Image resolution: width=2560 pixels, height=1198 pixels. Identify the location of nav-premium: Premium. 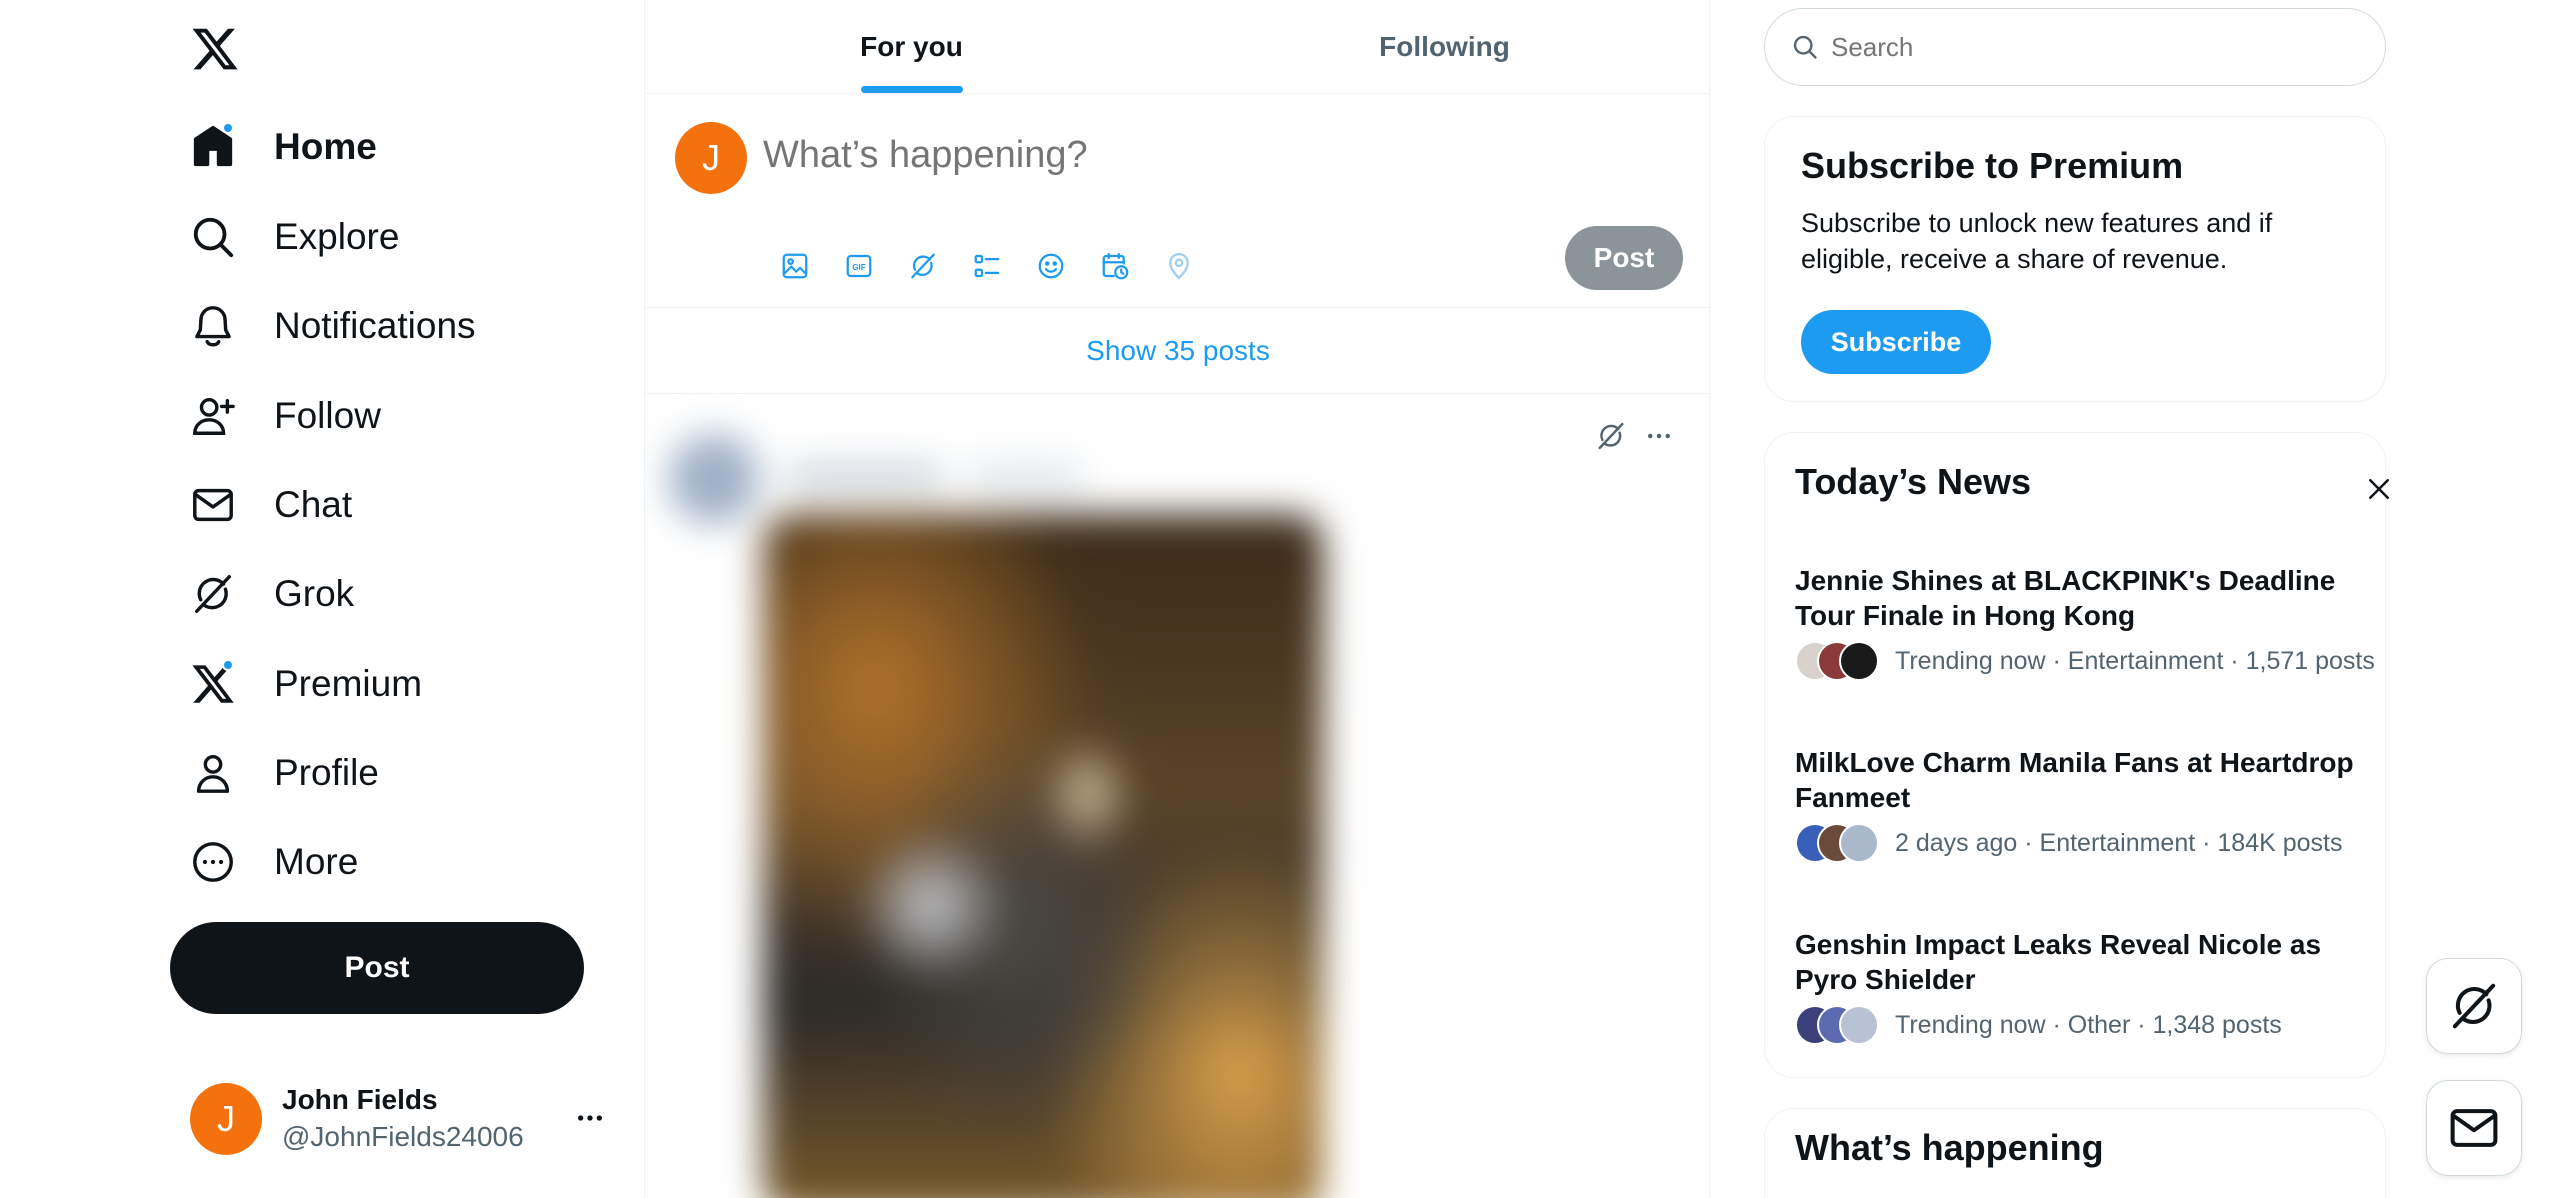
(305, 684).